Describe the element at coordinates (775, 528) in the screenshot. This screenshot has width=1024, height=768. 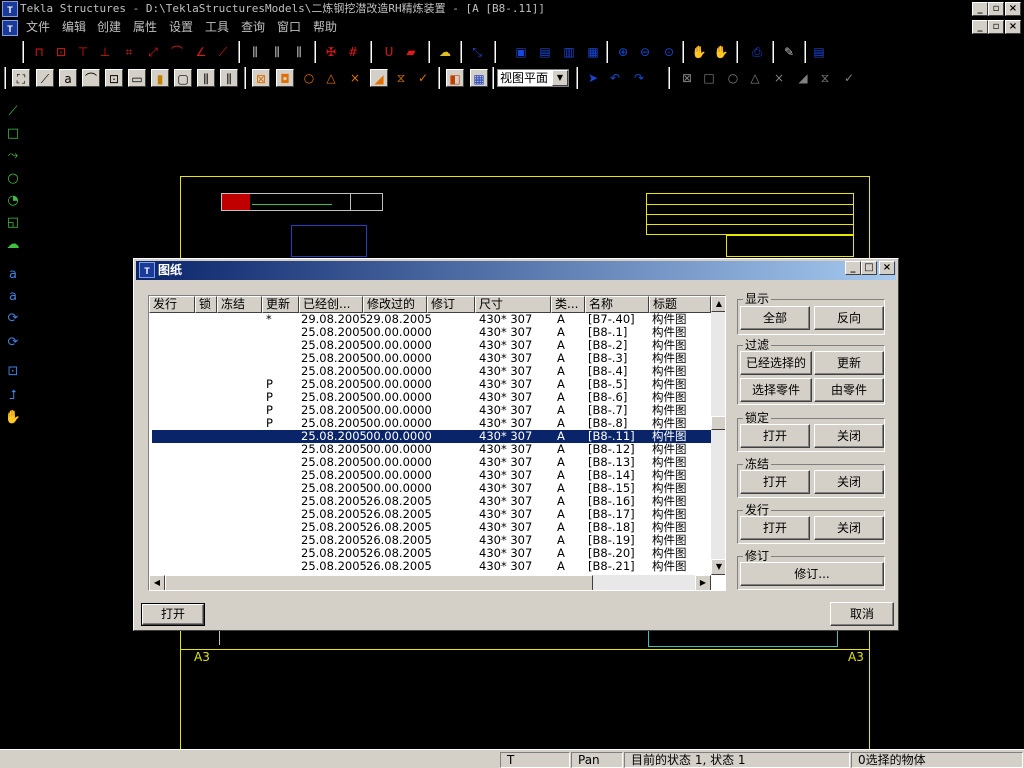
I see `issue-on-button: 打开` at that location.